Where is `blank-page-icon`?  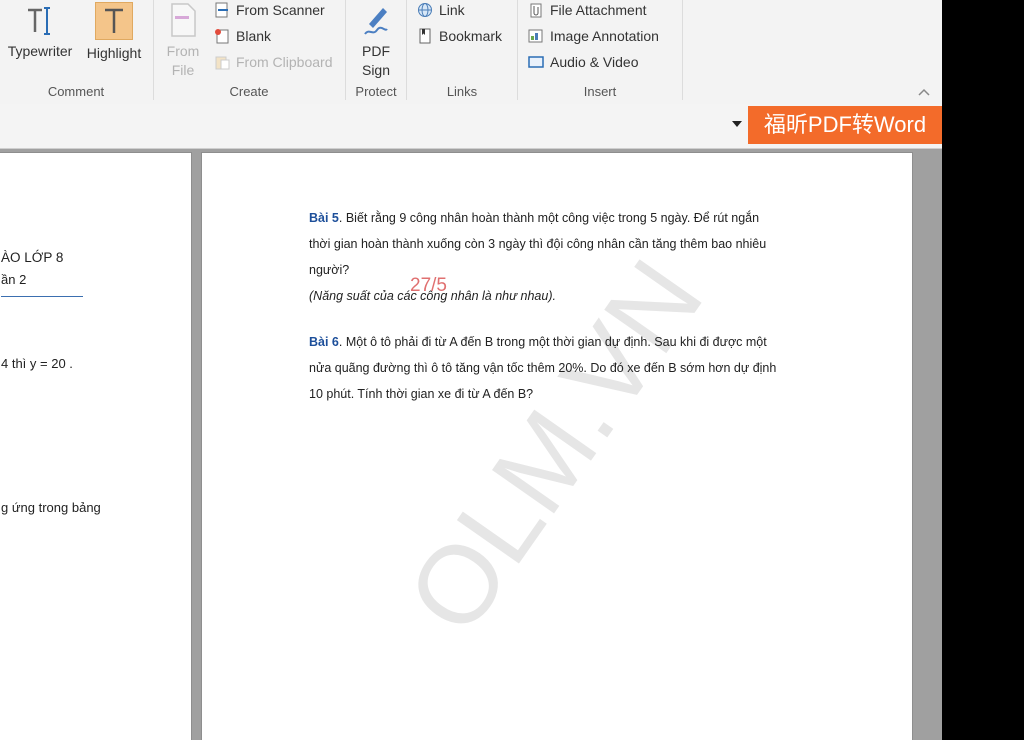
blank-page-icon is located at coordinates (222, 36).